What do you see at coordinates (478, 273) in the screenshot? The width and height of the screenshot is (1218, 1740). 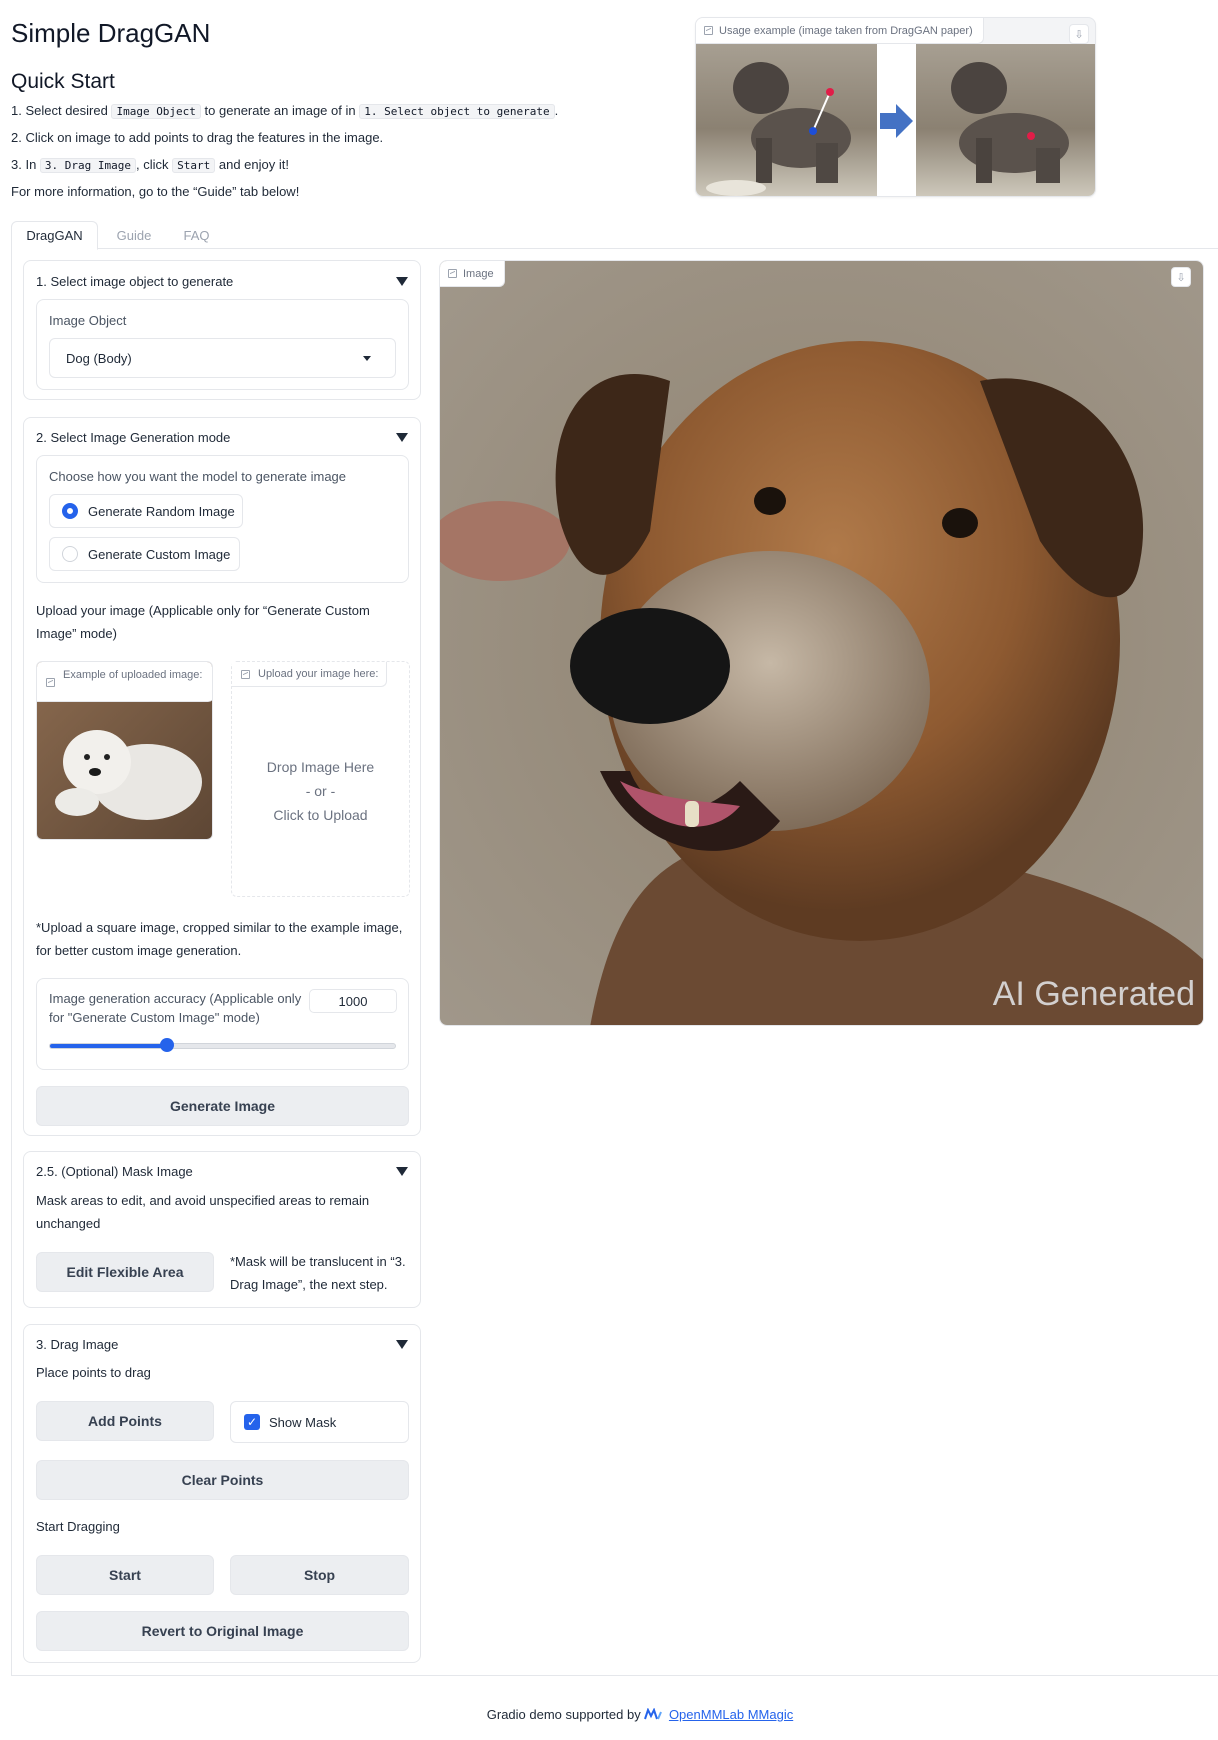 I see `image-panel-label-text: Image` at bounding box center [478, 273].